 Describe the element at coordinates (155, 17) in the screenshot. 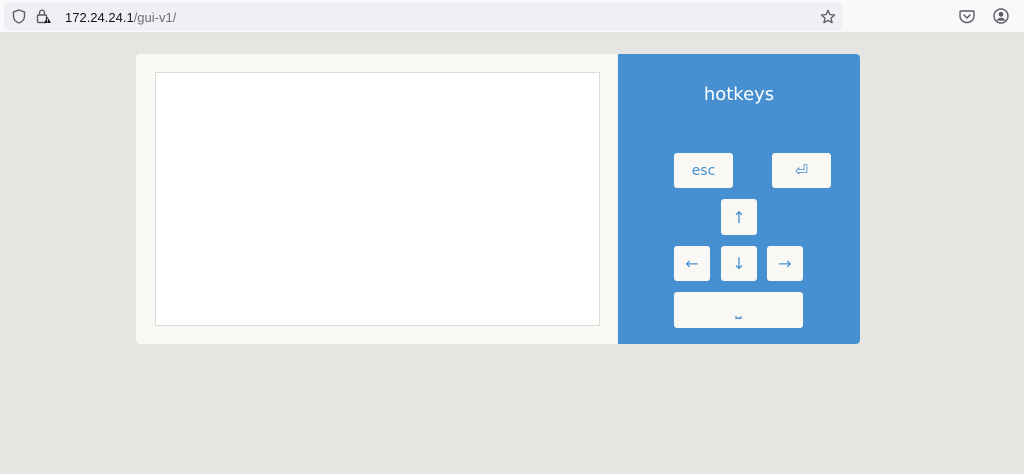

I see `url-path: /gui-v1/` at that location.